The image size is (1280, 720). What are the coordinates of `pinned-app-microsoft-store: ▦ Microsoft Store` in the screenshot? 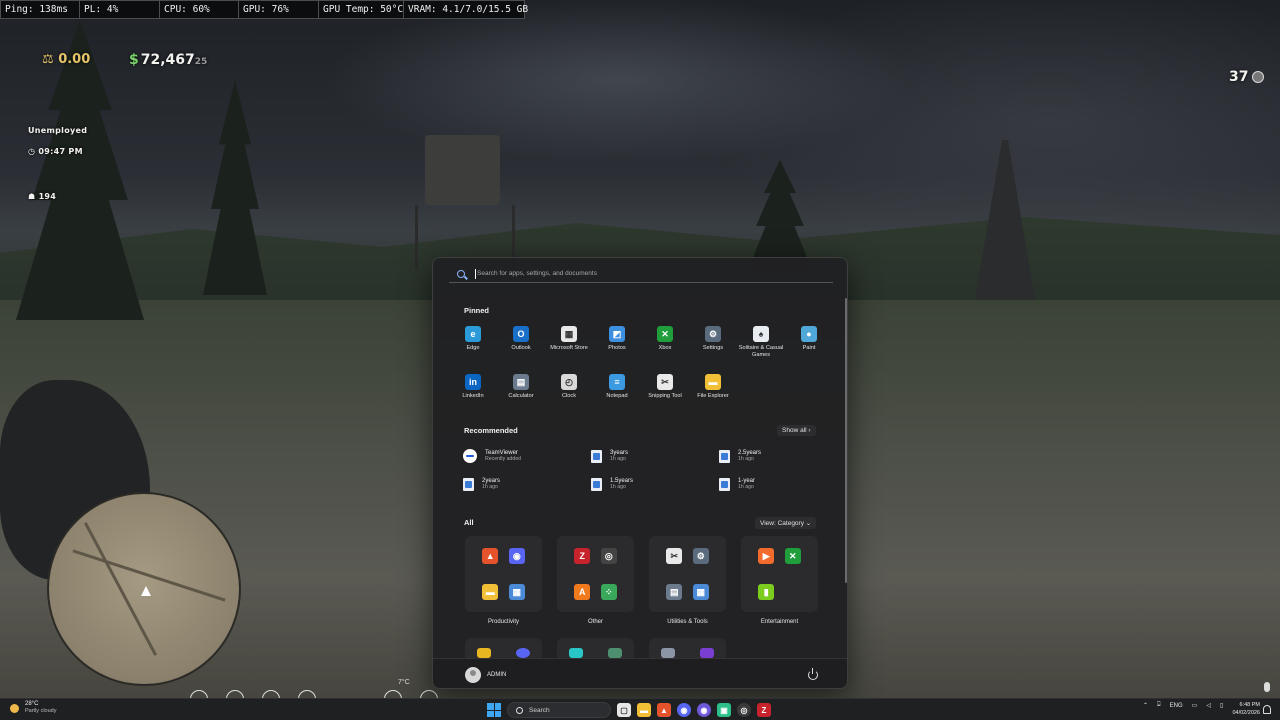 It's located at (569, 346).